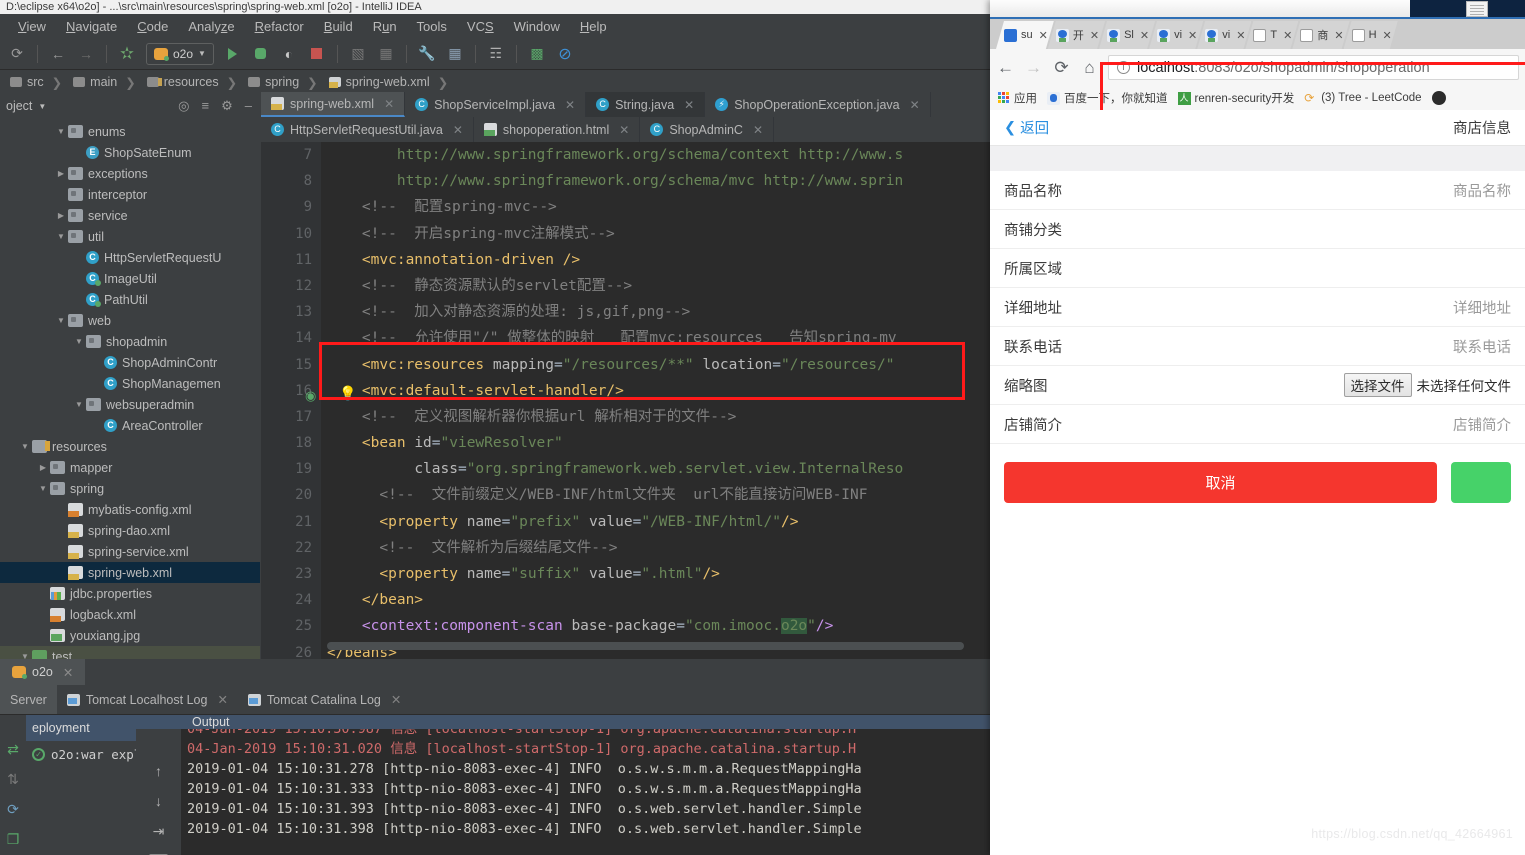 The height and width of the screenshot is (855, 1525). What do you see at coordinates (130, 299) in the screenshot?
I see `tree-item-pathutil: C PathUtil` at bounding box center [130, 299].